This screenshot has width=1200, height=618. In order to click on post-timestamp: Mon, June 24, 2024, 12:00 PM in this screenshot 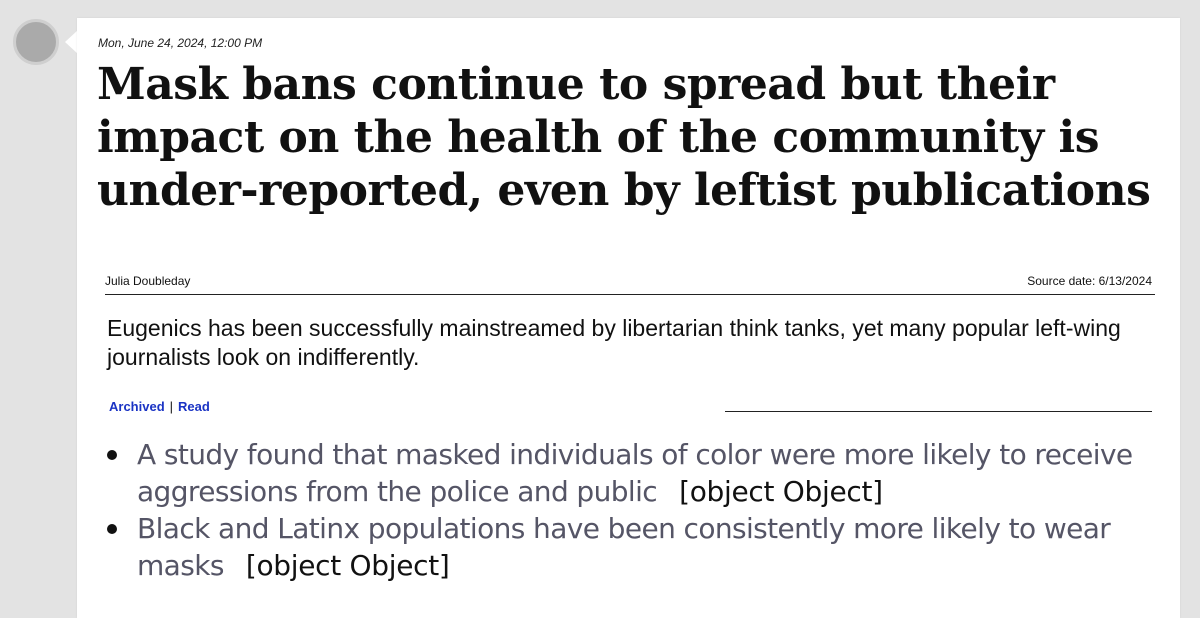, I will do `click(180, 43)`.